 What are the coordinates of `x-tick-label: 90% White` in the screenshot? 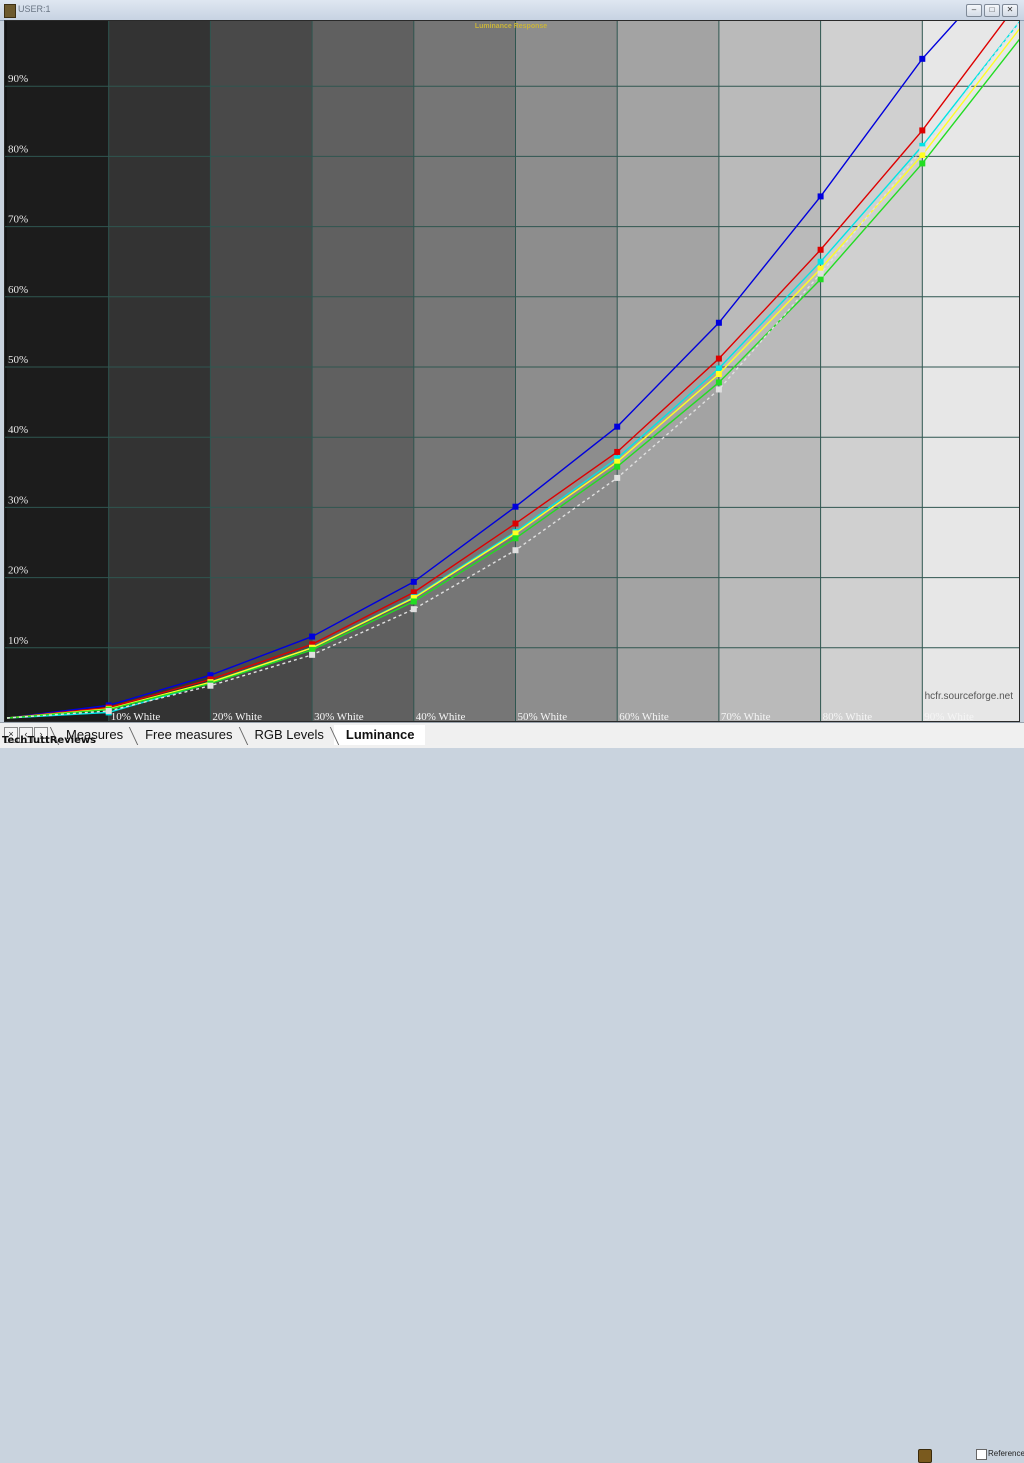 It's located at (949, 716).